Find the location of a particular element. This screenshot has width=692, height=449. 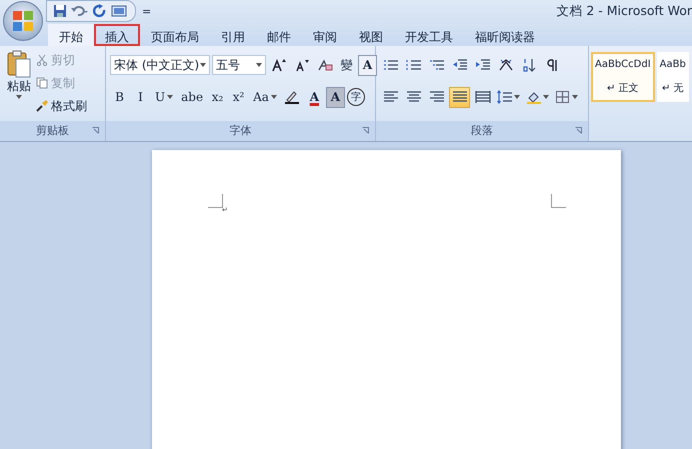

grow-font-icon is located at coordinates (278, 65).